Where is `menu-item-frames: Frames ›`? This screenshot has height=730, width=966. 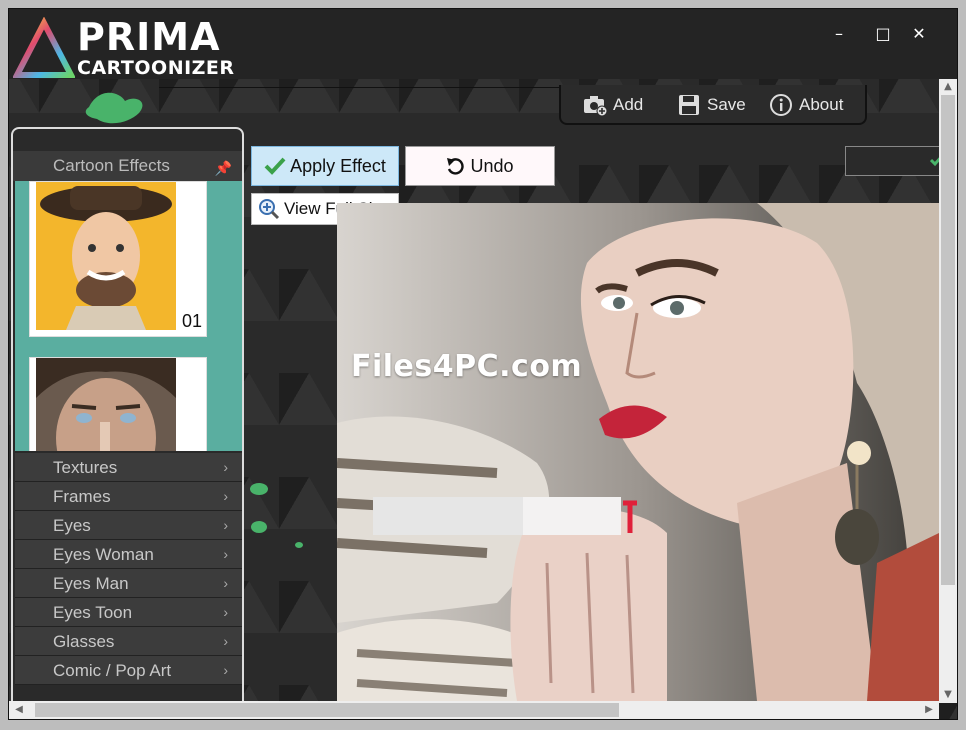 menu-item-frames: Frames › is located at coordinates (128, 496).